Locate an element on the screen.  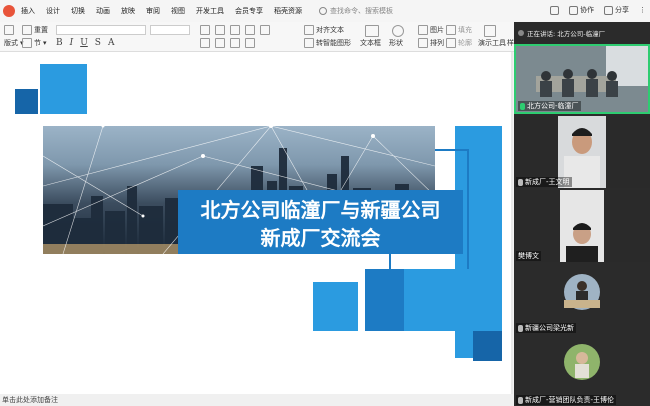
menu-design: 设计 is located at coordinates (53, 11).